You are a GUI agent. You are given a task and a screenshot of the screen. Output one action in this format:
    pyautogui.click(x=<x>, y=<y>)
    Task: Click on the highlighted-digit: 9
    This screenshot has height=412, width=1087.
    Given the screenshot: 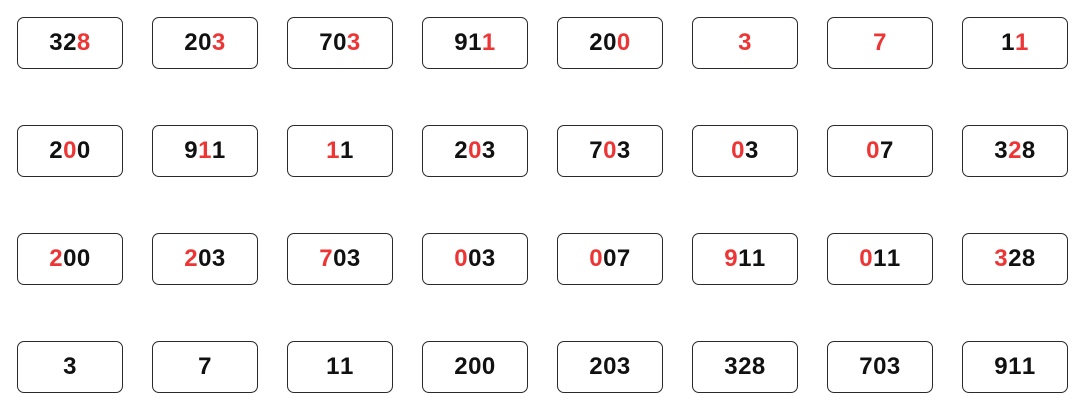 What is the action you would take?
    pyautogui.click(x=731, y=258)
    